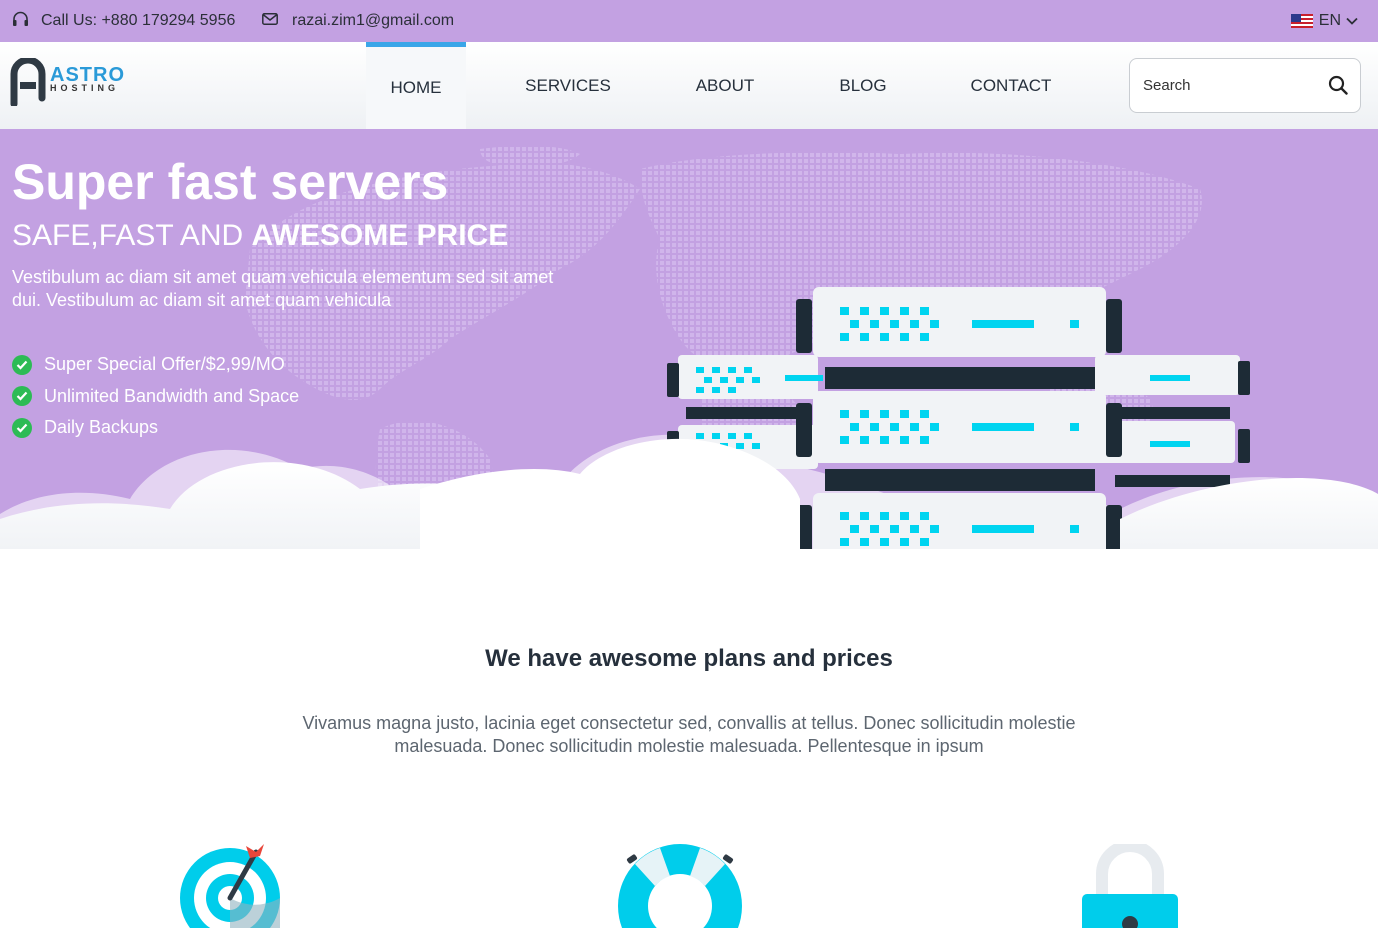 This screenshot has height=928, width=1378. What do you see at coordinates (138, 20) in the screenshot?
I see `phone-text: Call Us: +880 179294 5956` at bounding box center [138, 20].